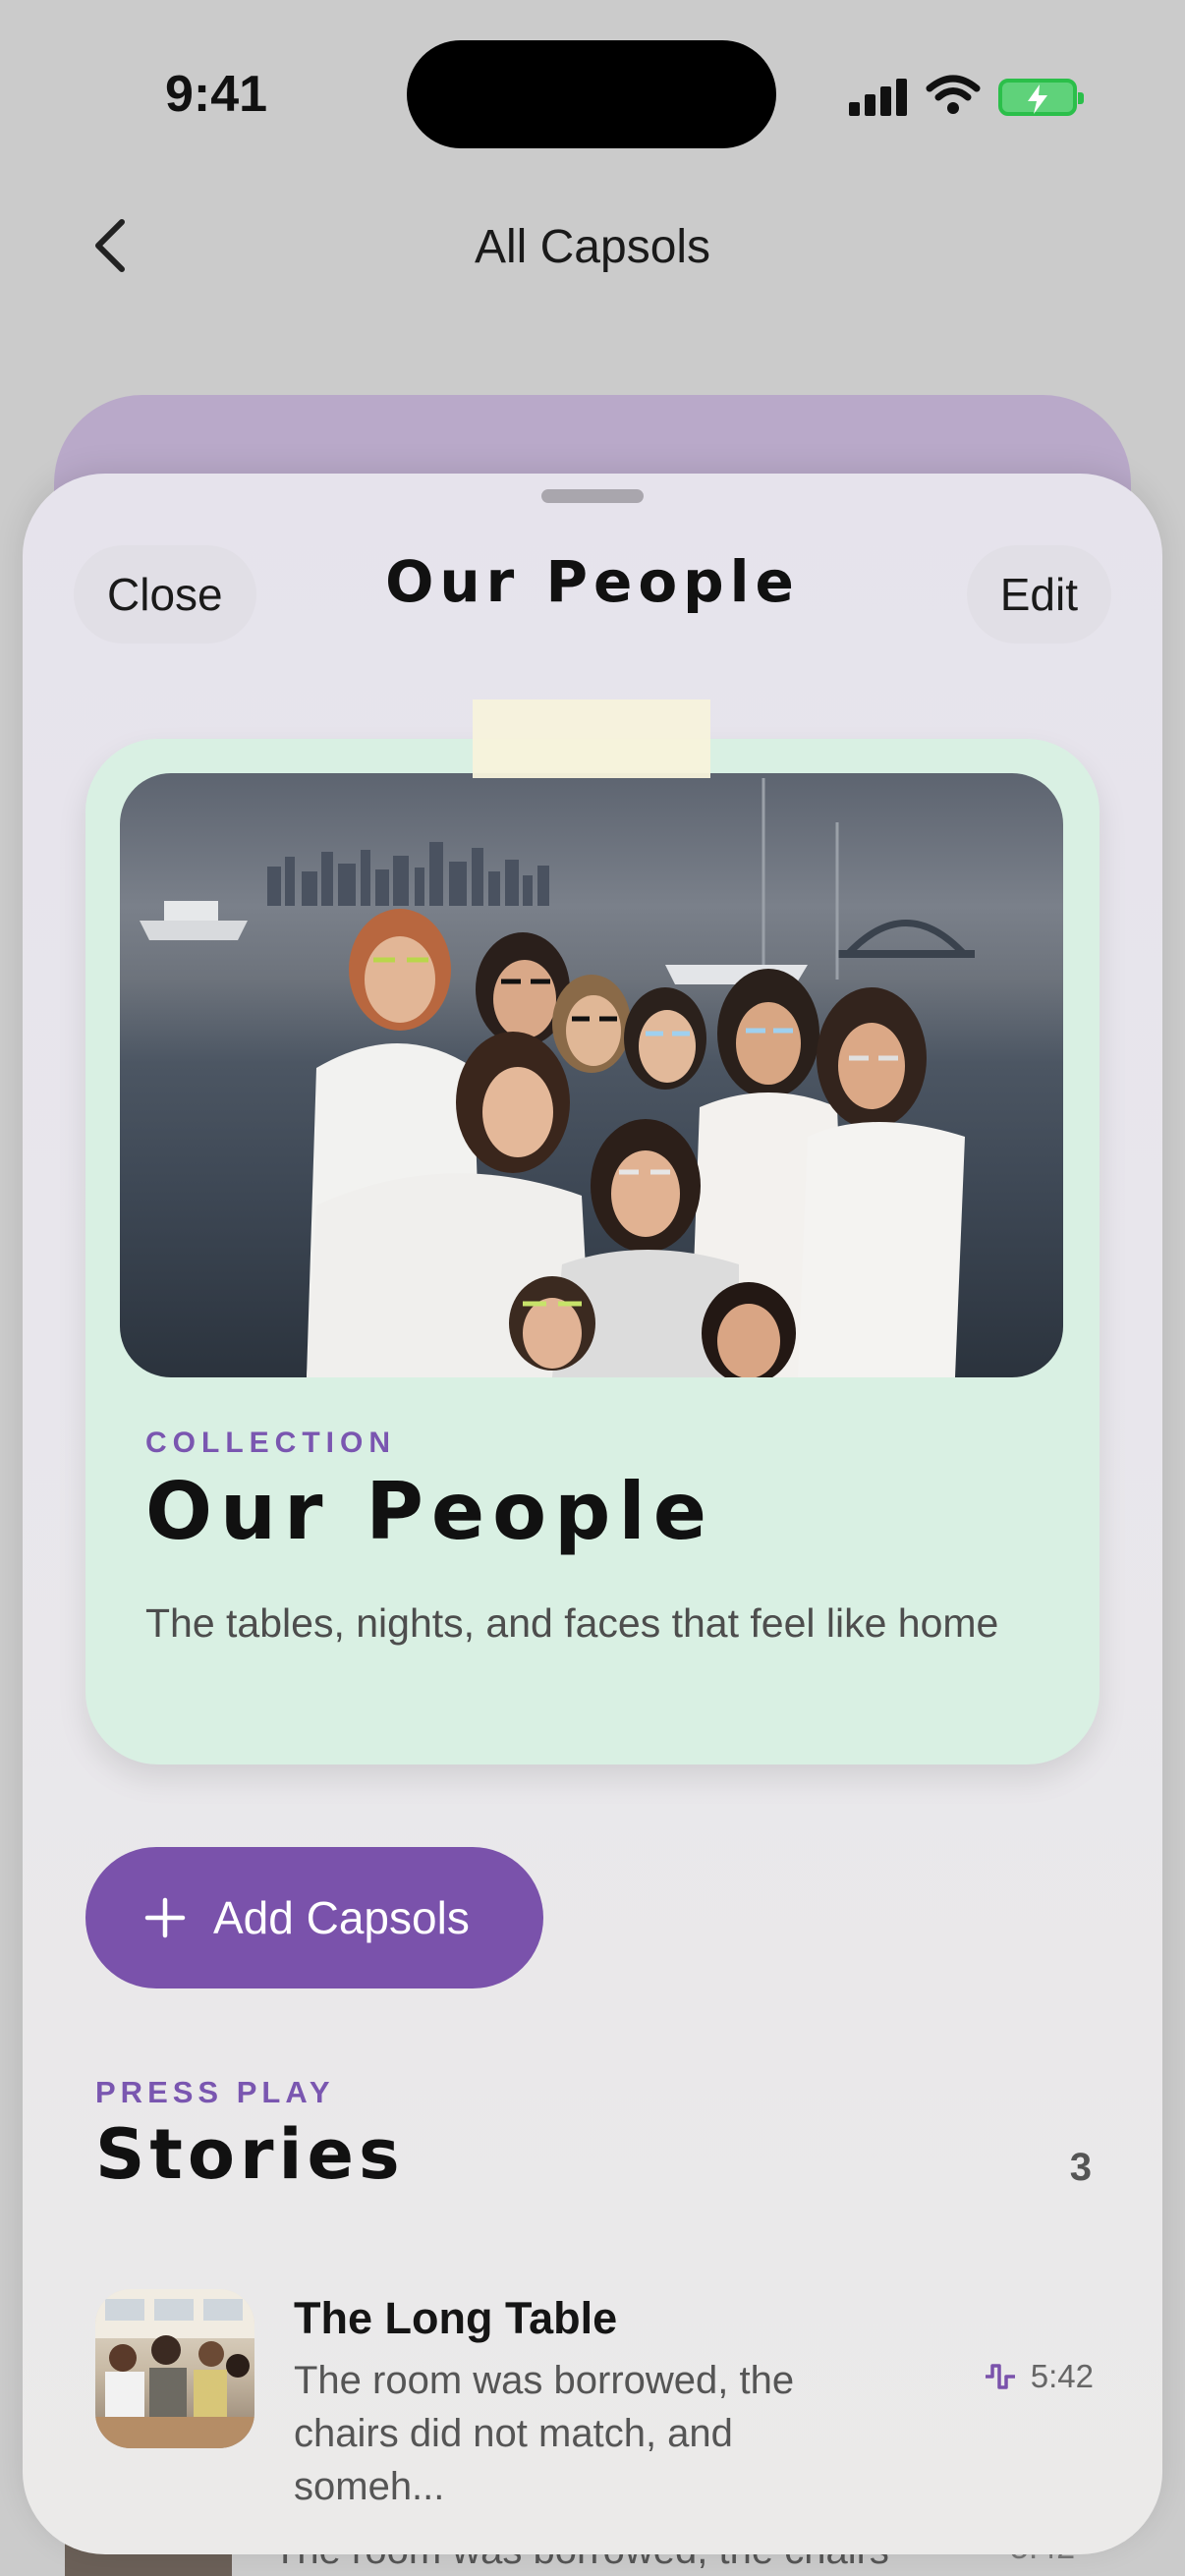 The width and height of the screenshot is (1185, 2576). What do you see at coordinates (215, 2092) in the screenshot?
I see `stories-eyebrow: PRESS PLAY` at bounding box center [215, 2092].